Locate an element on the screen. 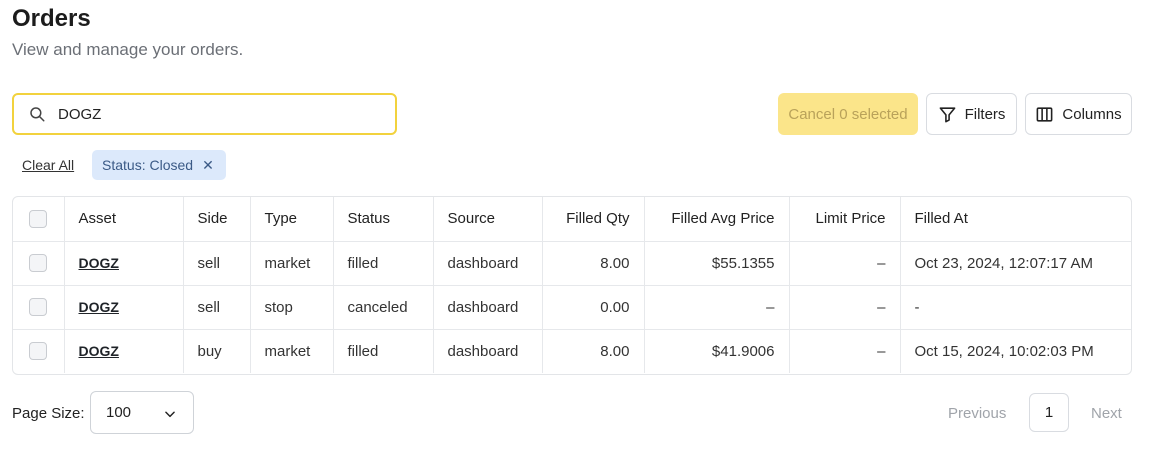  filled-avg-price-cell: $55.1355 is located at coordinates (717, 263).